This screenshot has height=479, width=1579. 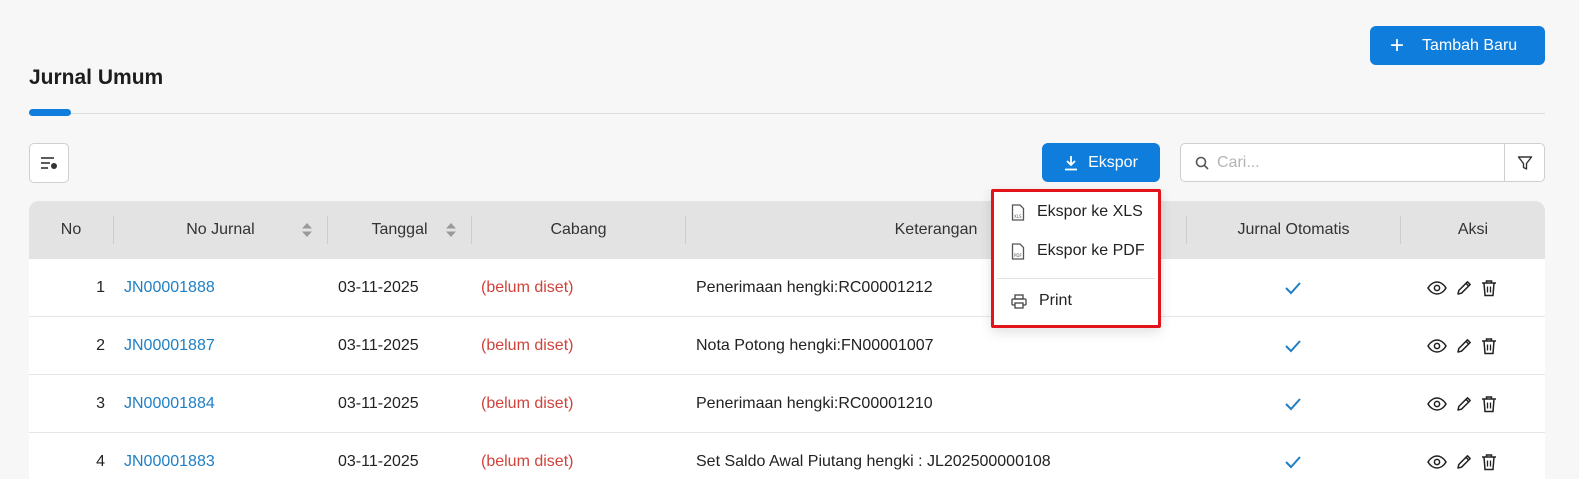 What do you see at coordinates (1293, 229) in the screenshot?
I see `column-header-jurnal-otomatis: Jurnal Otomatis` at bounding box center [1293, 229].